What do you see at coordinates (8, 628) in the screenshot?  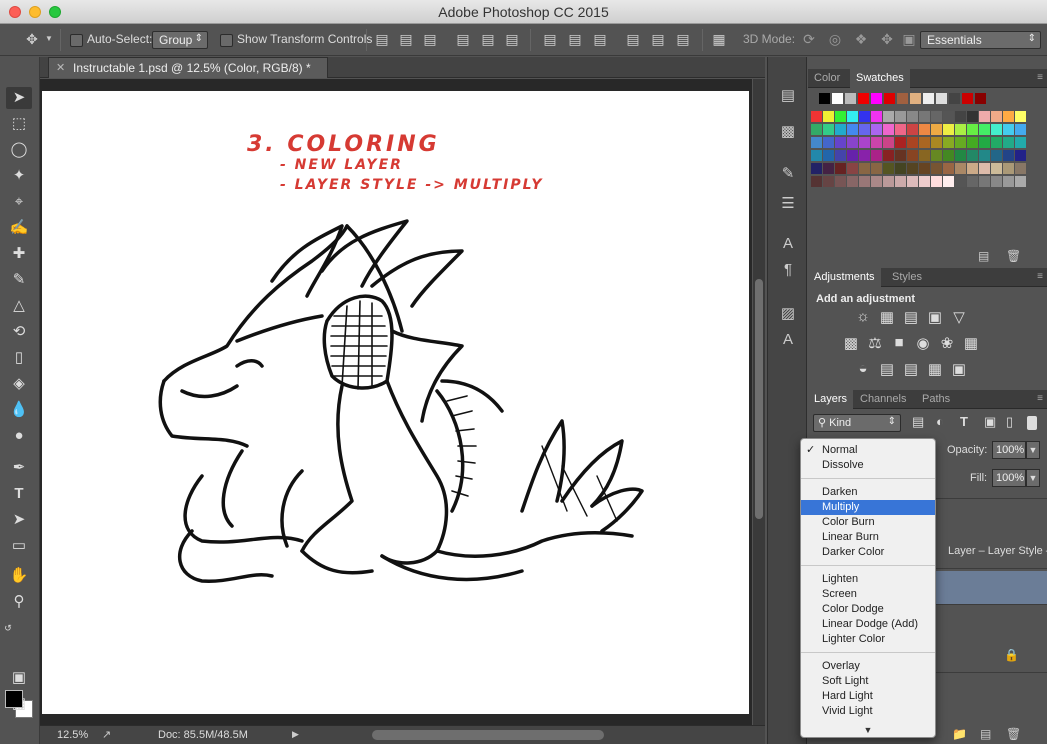 I see `swap-colors-icon: ↺` at bounding box center [8, 628].